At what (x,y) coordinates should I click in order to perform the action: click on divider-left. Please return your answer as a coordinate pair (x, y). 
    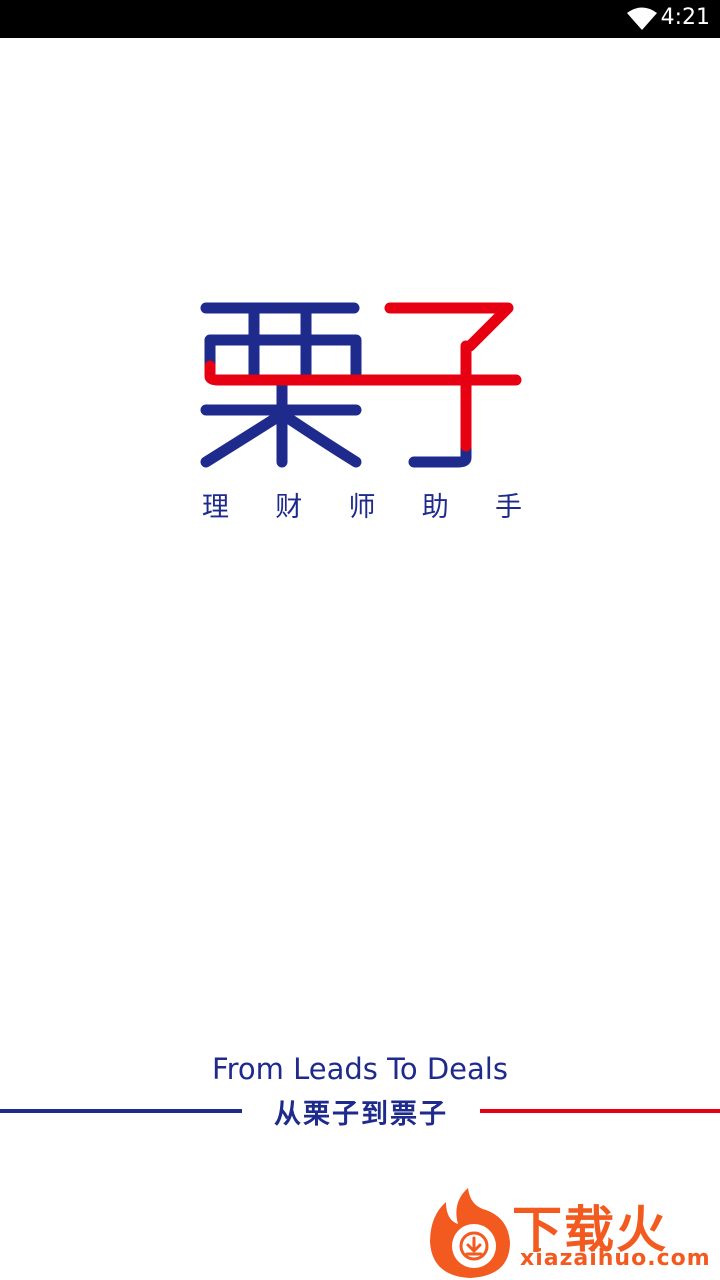
    Looking at the image, I should click on (121, 1111).